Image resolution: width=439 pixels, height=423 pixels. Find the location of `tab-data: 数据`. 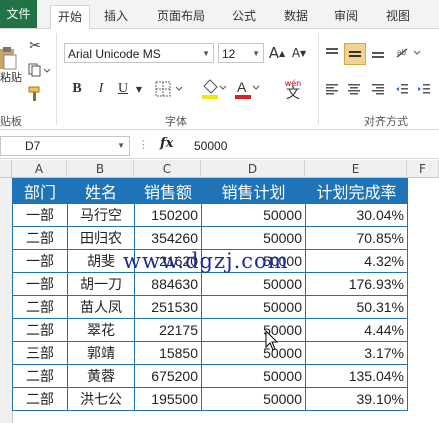

tab-data: 数据 is located at coordinates (296, 16).